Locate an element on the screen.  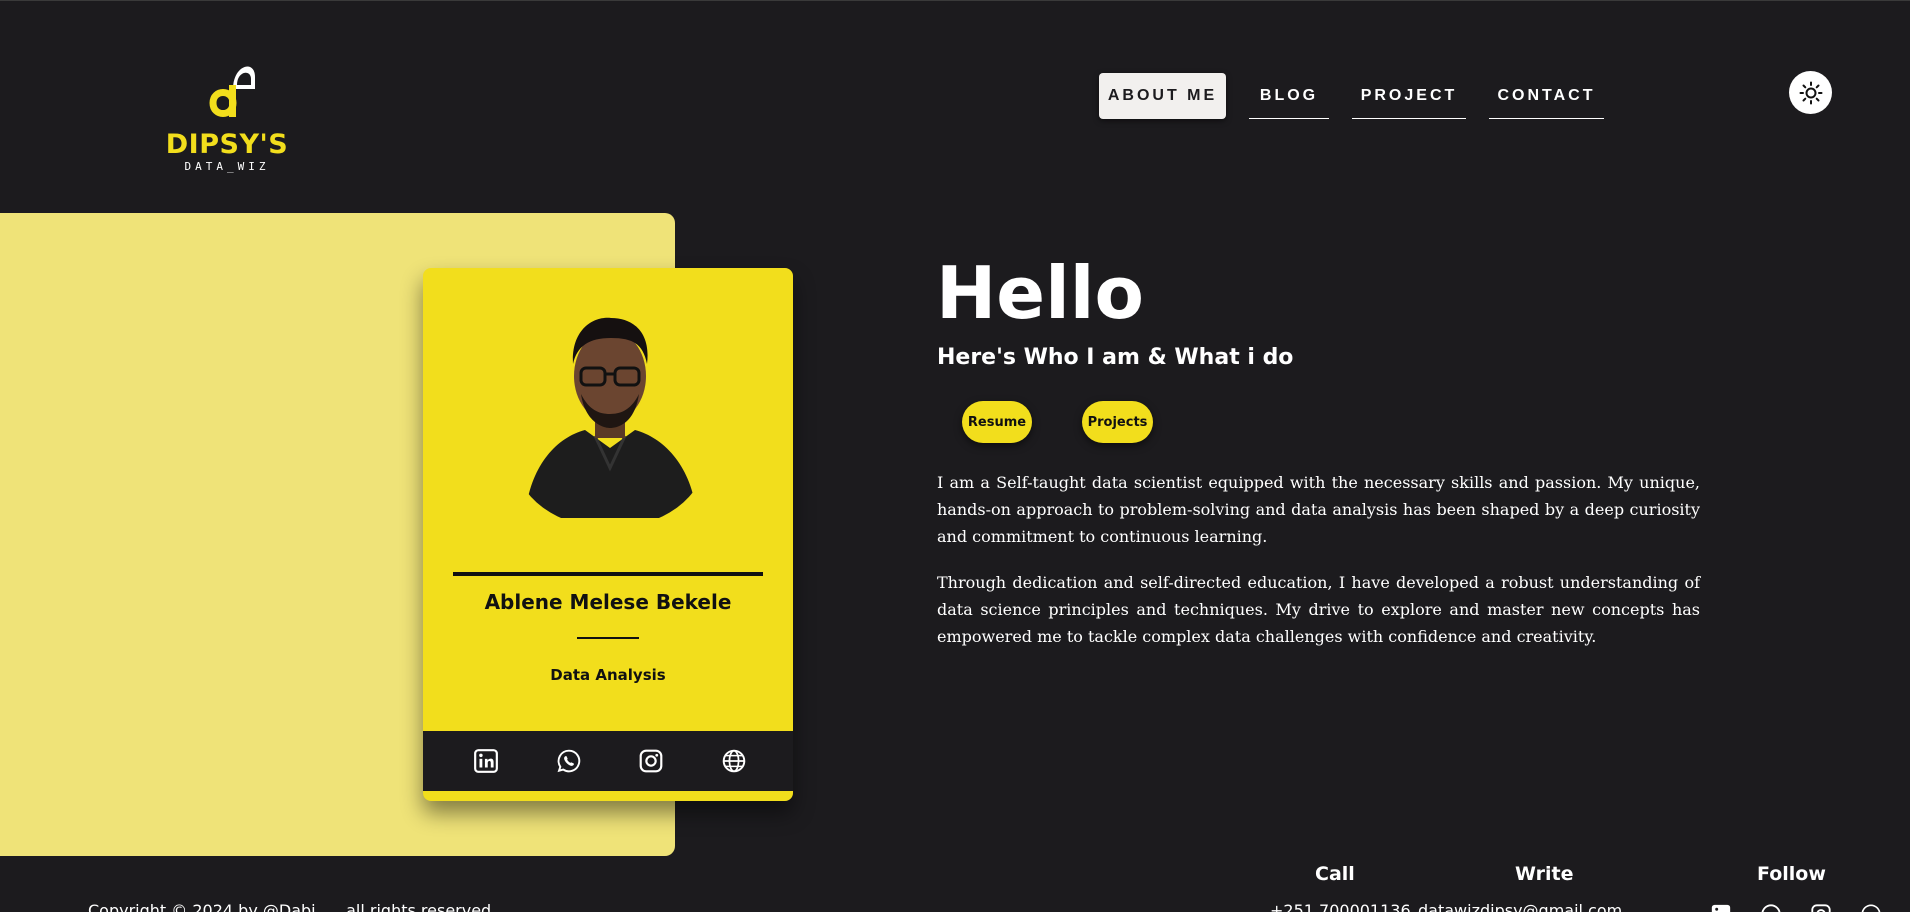
logo-title: DIPSY'S is located at coordinates (227, 144).